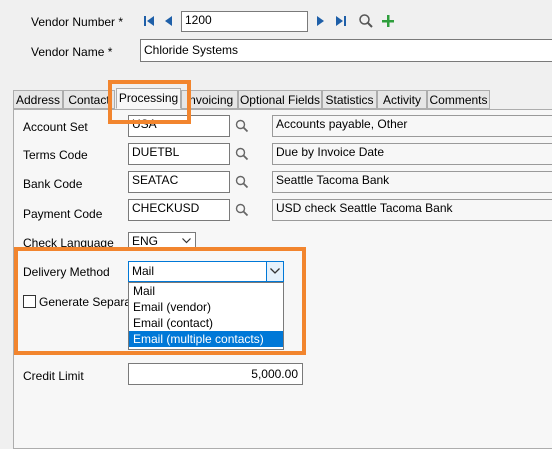  Describe the element at coordinates (63, 214) in the screenshot. I see `payment-code-label: Payment Code` at that location.